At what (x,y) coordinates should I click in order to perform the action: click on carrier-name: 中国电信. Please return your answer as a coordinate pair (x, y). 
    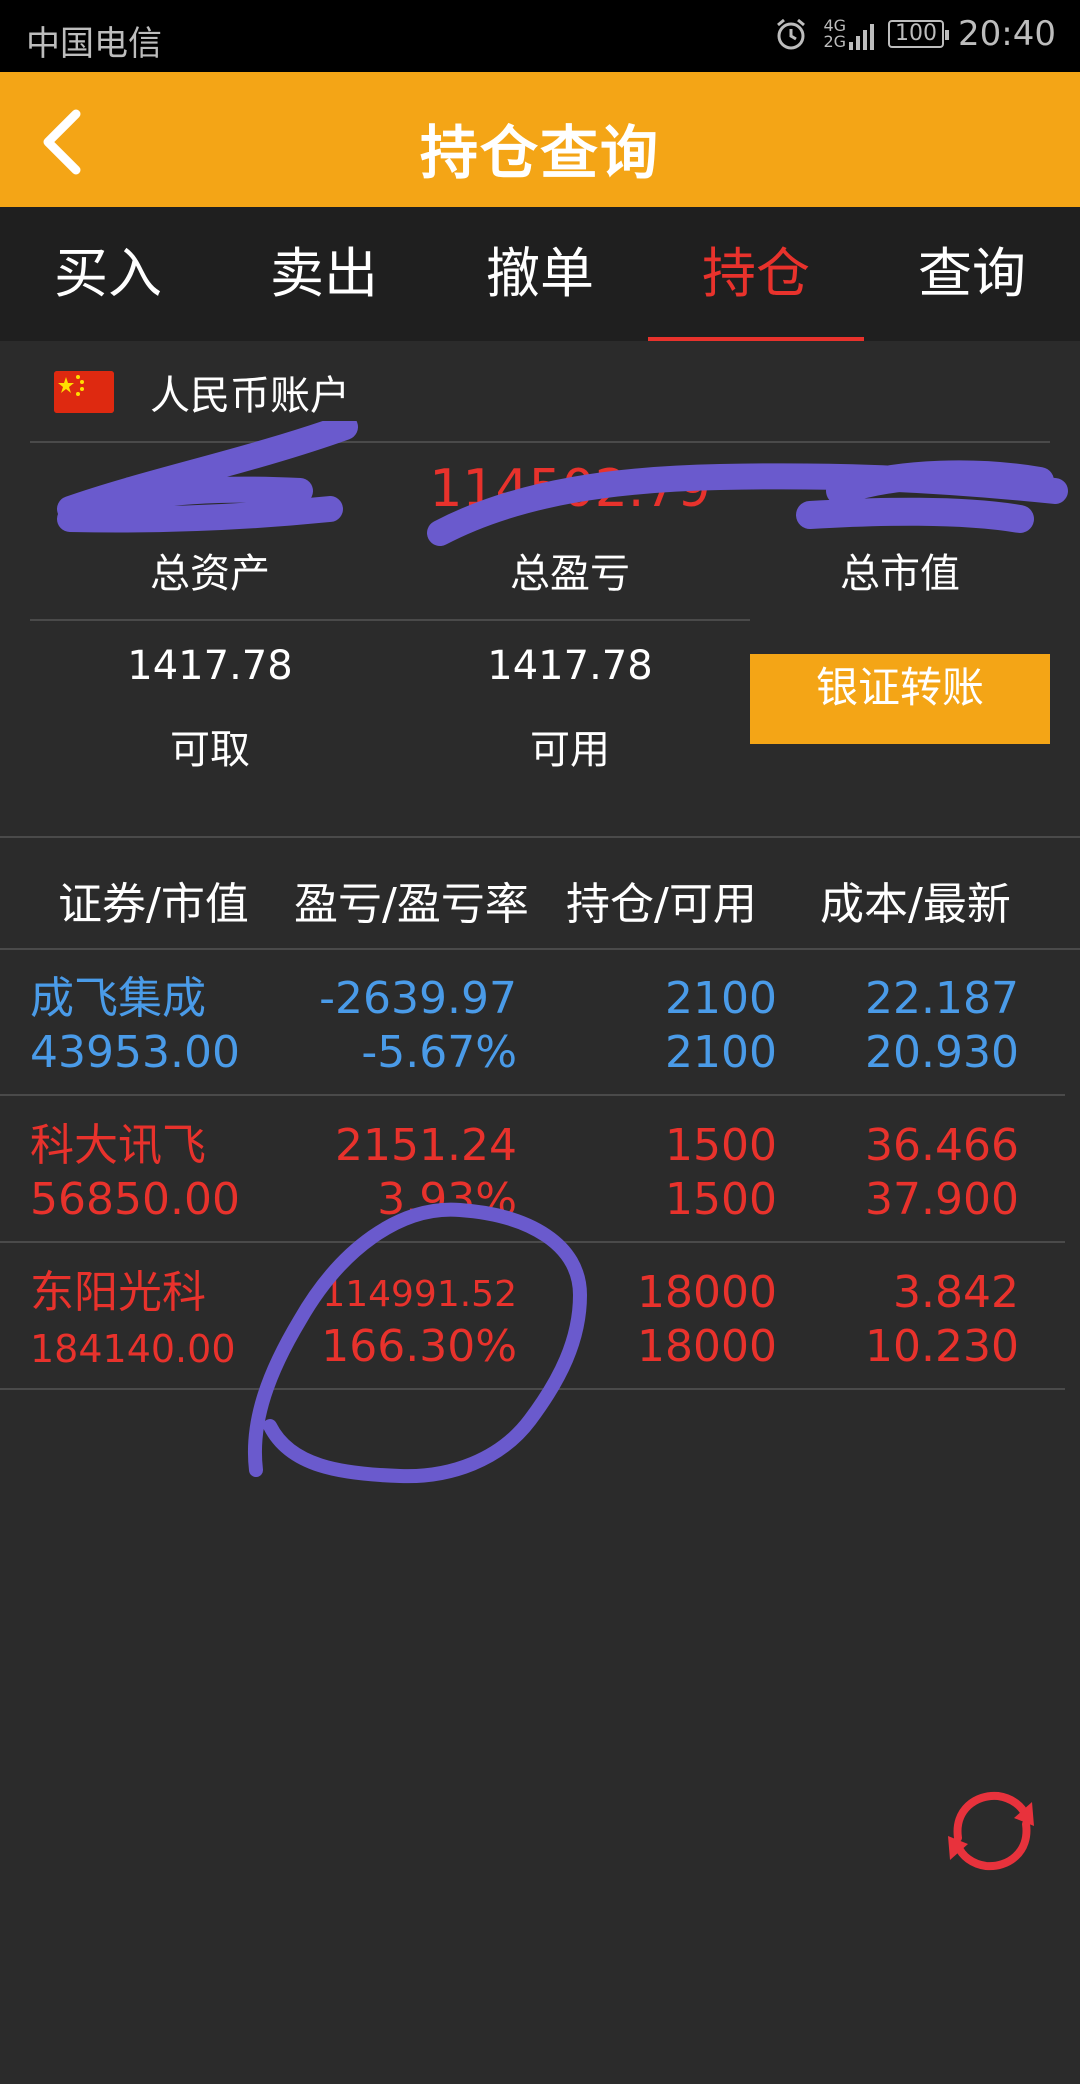
    Looking at the image, I should click on (94, 44).